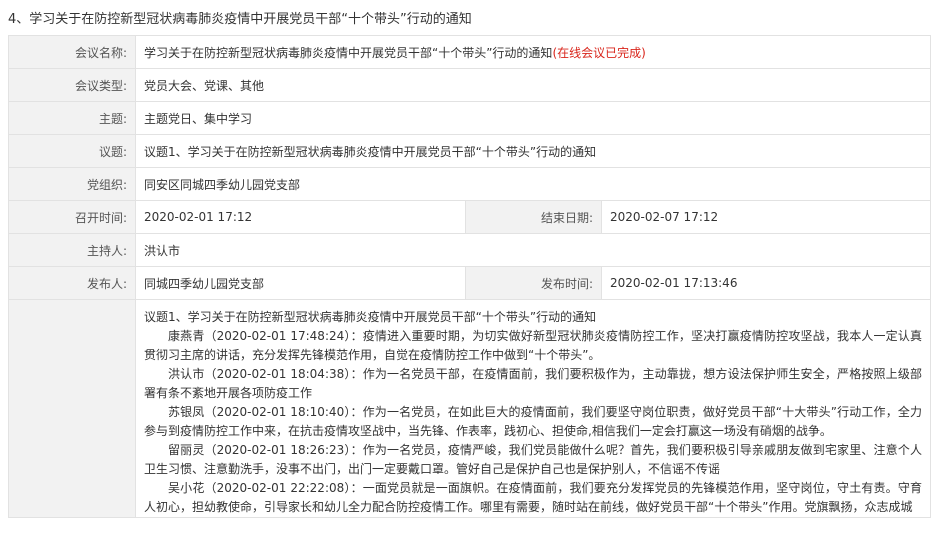  Describe the element at coordinates (72, 118) in the screenshot. I see `theme-label: 主题:` at that location.